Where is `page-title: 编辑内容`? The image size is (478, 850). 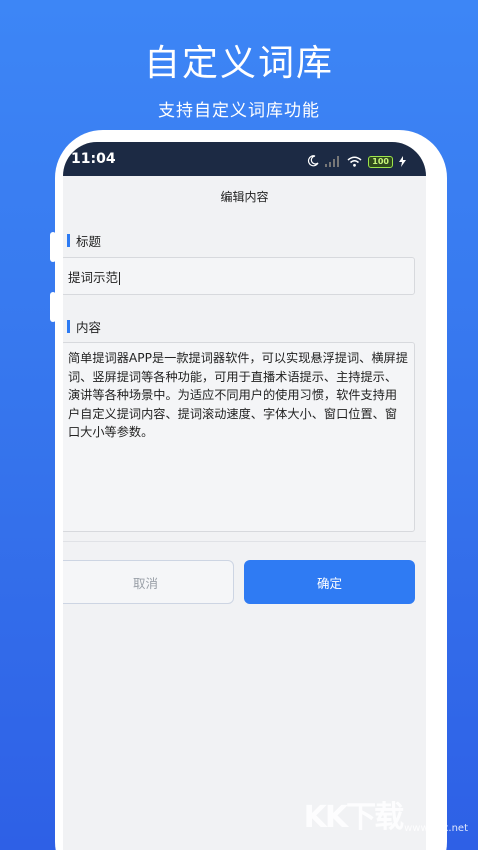 page-title: 编辑内容 is located at coordinates (244, 197).